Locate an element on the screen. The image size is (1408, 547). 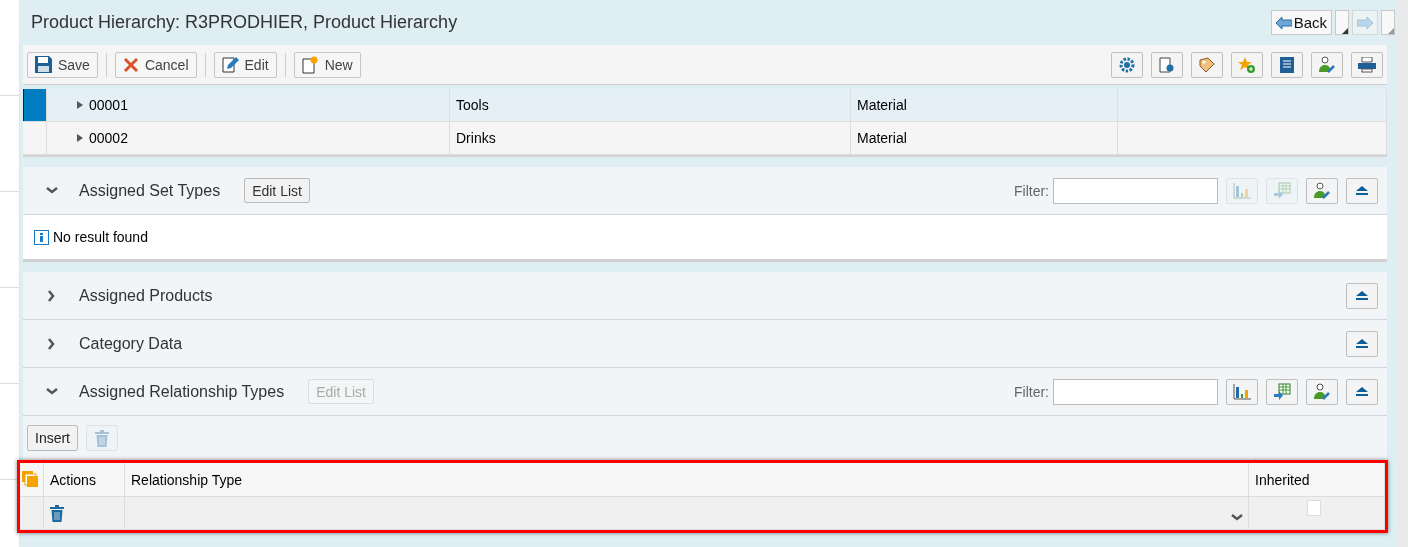
column-header: Inherited is located at coordinates (1282, 479).